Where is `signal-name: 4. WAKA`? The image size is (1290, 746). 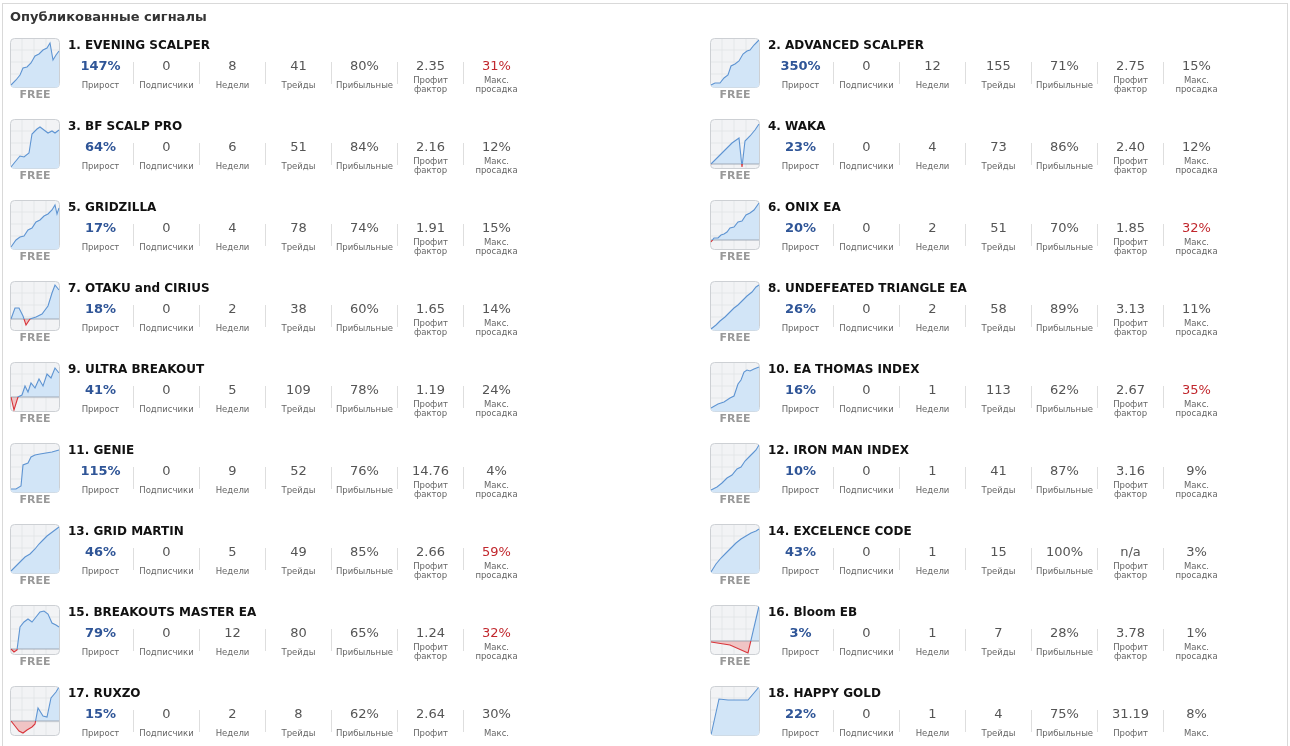 signal-name: 4. WAKA is located at coordinates (998, 126).